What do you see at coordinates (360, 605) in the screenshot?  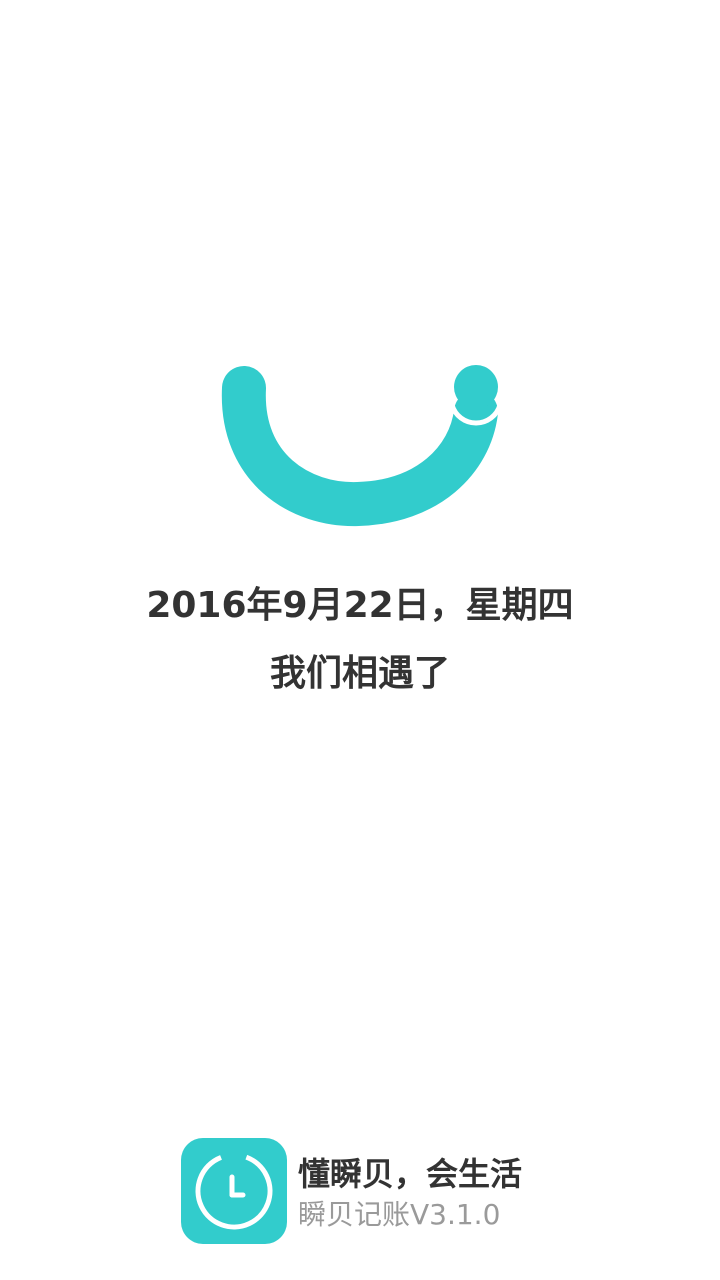 I see `splash-date-line: 2016年9月22日，星期四` at bounding box center [360, 605].